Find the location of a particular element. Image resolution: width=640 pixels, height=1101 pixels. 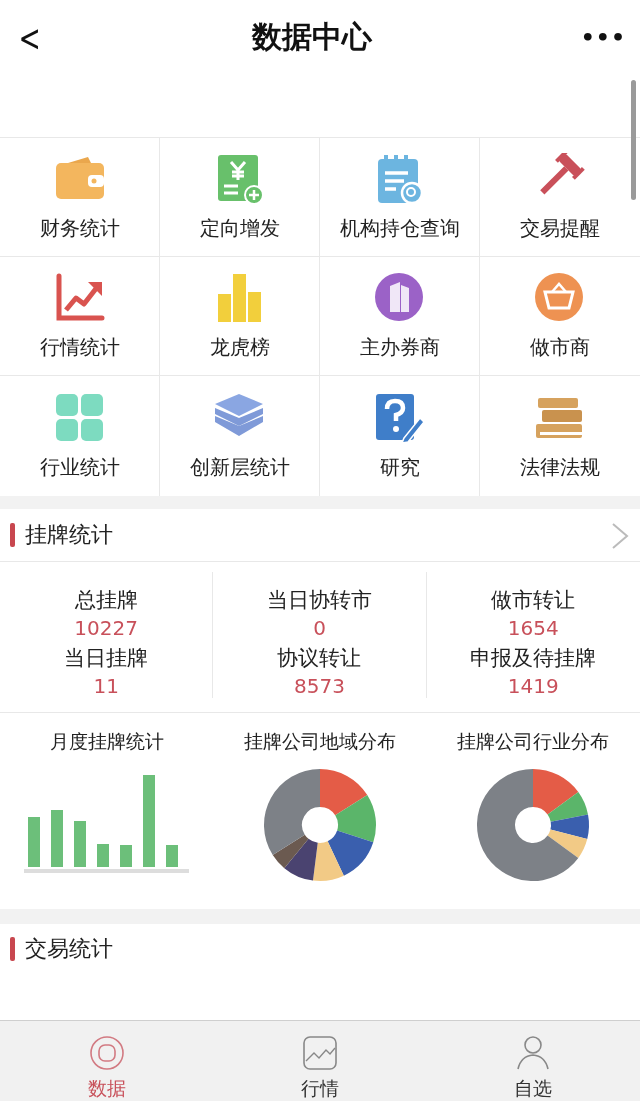

stat-value: 10227 is located at coordinates (106, 628).